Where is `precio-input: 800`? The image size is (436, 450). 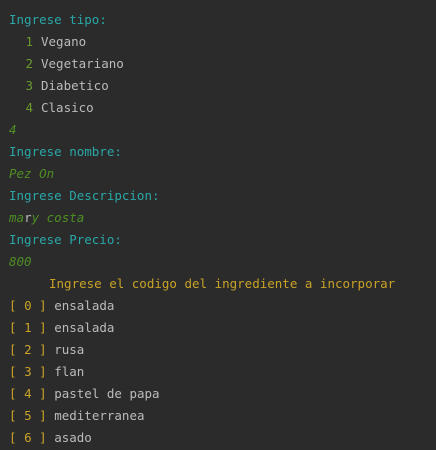 precio-input: 800 is located at coordinates (20, 261).